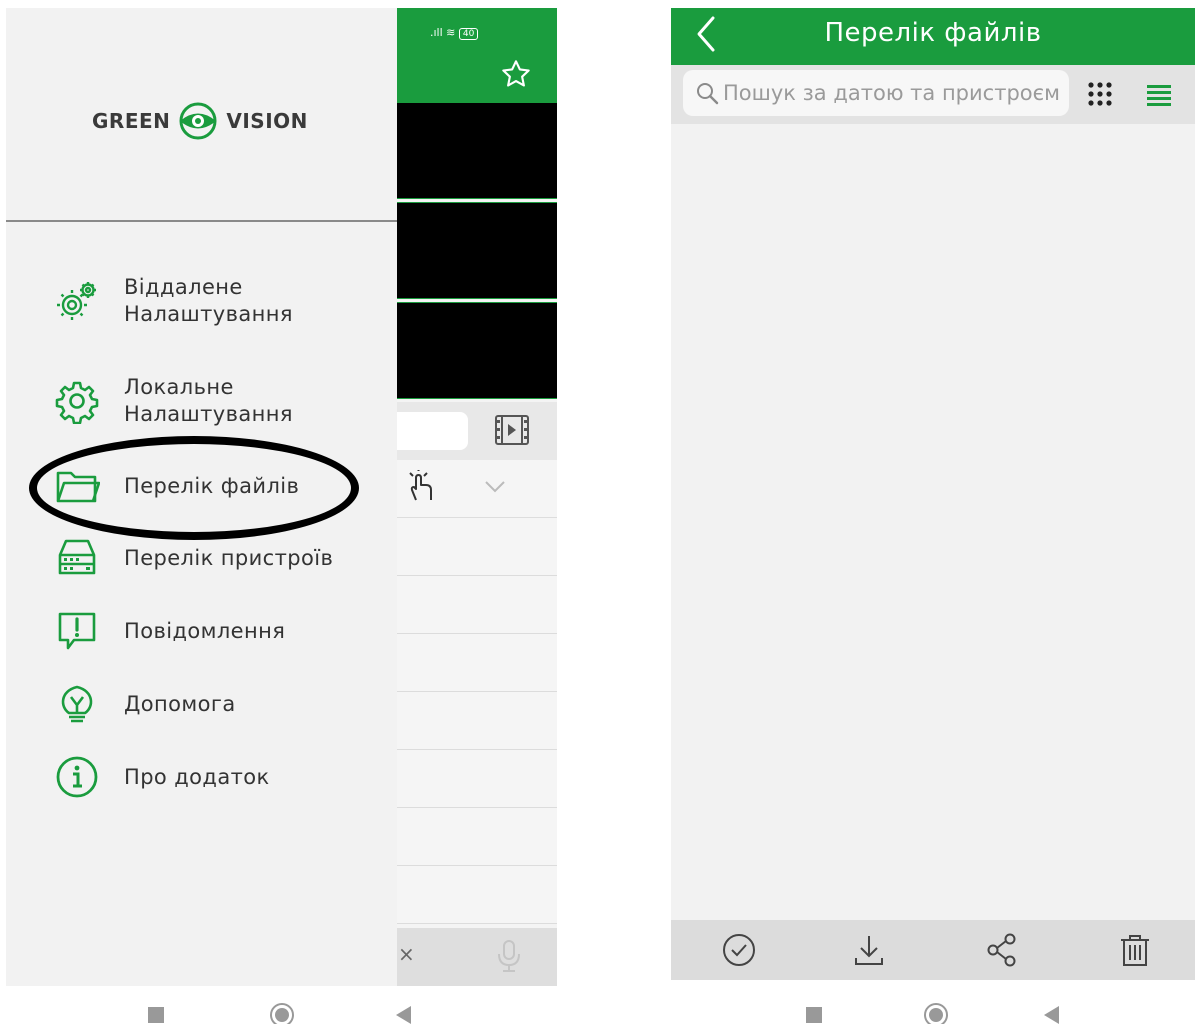  I want to click on status-bar-right: .ıll ≋ 40, so click(454, 33).